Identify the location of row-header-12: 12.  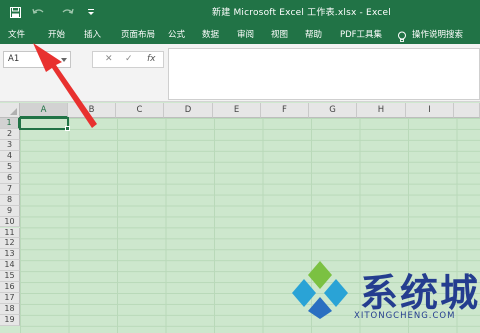
(10, 244).